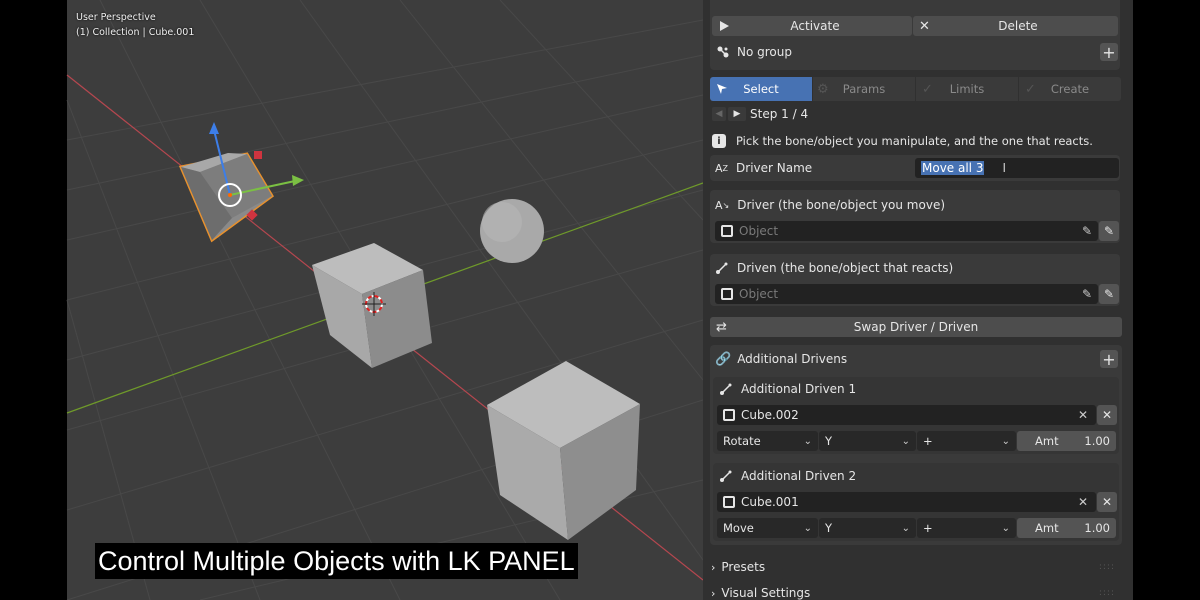 This screenshot has height=600, width=1200. What do you see at coordinates (1097, 528) in the screenshot?
I see `driven-2-amt-value: 1.00` at bounding box center [1097, 528].